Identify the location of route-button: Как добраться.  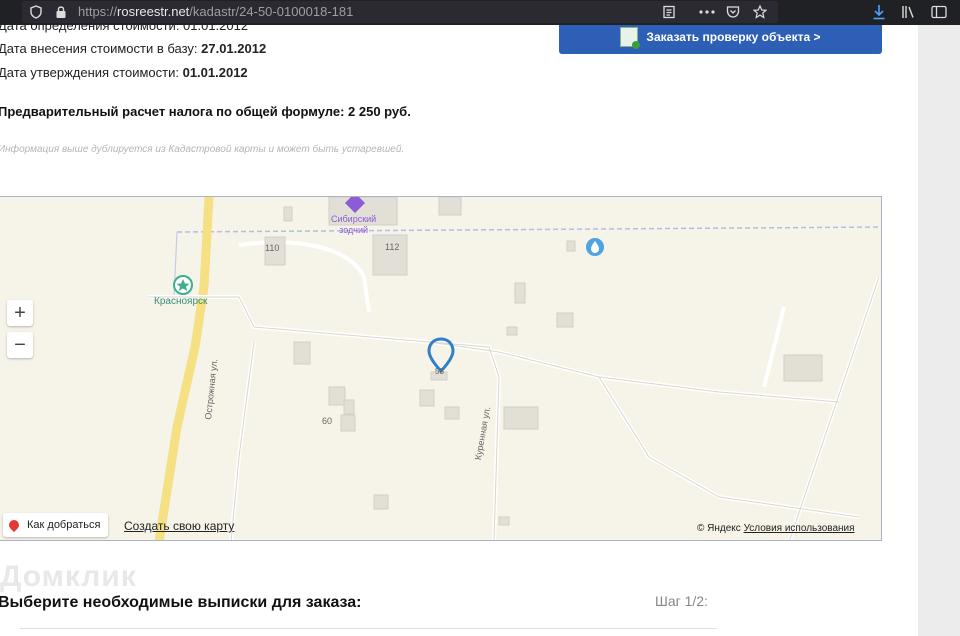
(56, 525).